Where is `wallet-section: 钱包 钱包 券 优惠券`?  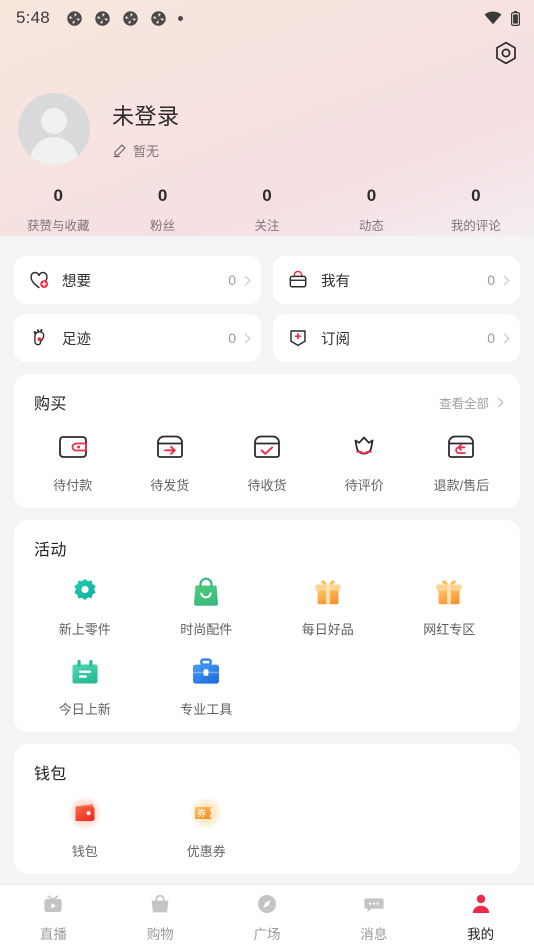 wallet-section: 钱包 钱包 券 优惠券 is located at coordinates (267, 809).